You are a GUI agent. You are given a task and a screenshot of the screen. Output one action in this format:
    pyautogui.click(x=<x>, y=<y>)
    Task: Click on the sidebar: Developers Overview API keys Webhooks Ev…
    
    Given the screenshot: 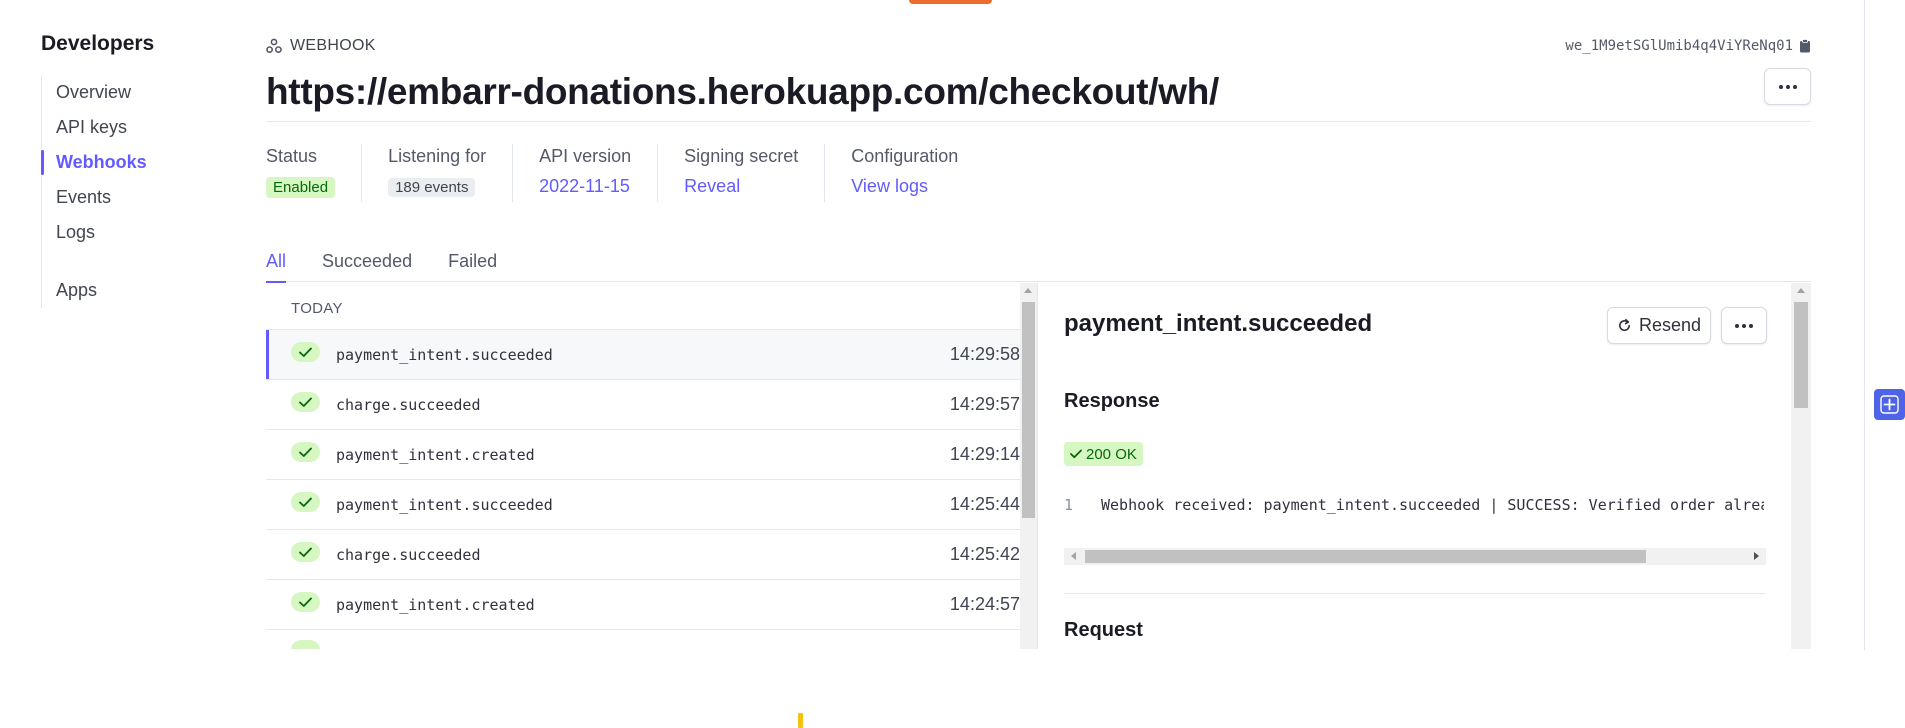 What is the action you would take?
    pyautogui.click(x=131, y=170)
    